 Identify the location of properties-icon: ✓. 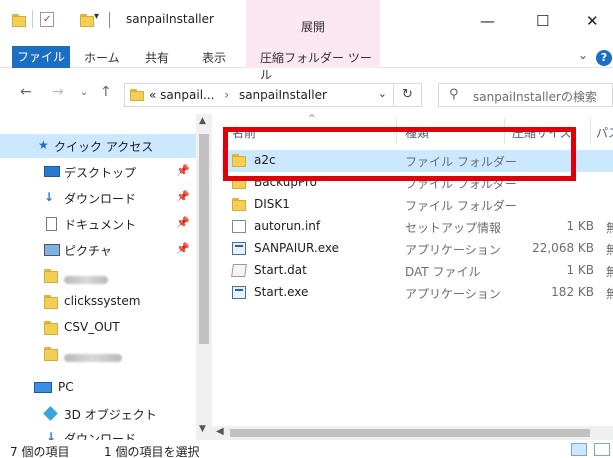
(47, 19).